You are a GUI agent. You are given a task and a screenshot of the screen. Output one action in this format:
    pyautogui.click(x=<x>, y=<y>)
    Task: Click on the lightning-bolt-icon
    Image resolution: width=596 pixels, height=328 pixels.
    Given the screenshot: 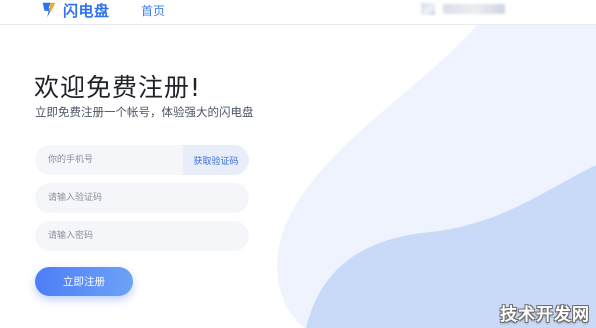 What is the action you would take?
    pyautogui.click(x=49, y=10)
    